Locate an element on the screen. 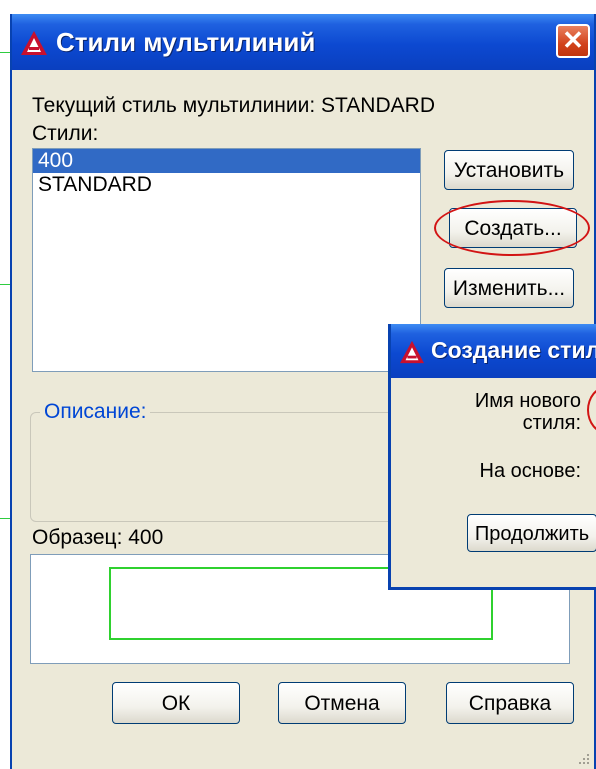 The width and height of the screenshot is (596, 769). preview-label: Образец: 400 is located at coordinates (98, 537).